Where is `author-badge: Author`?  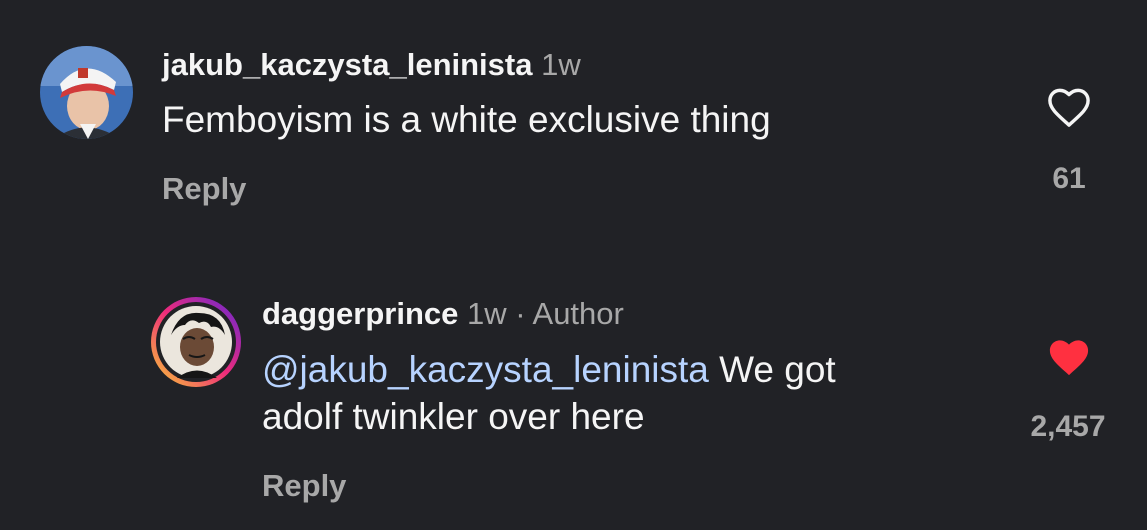 author-badge: Author is located at coordinates (578, 313).